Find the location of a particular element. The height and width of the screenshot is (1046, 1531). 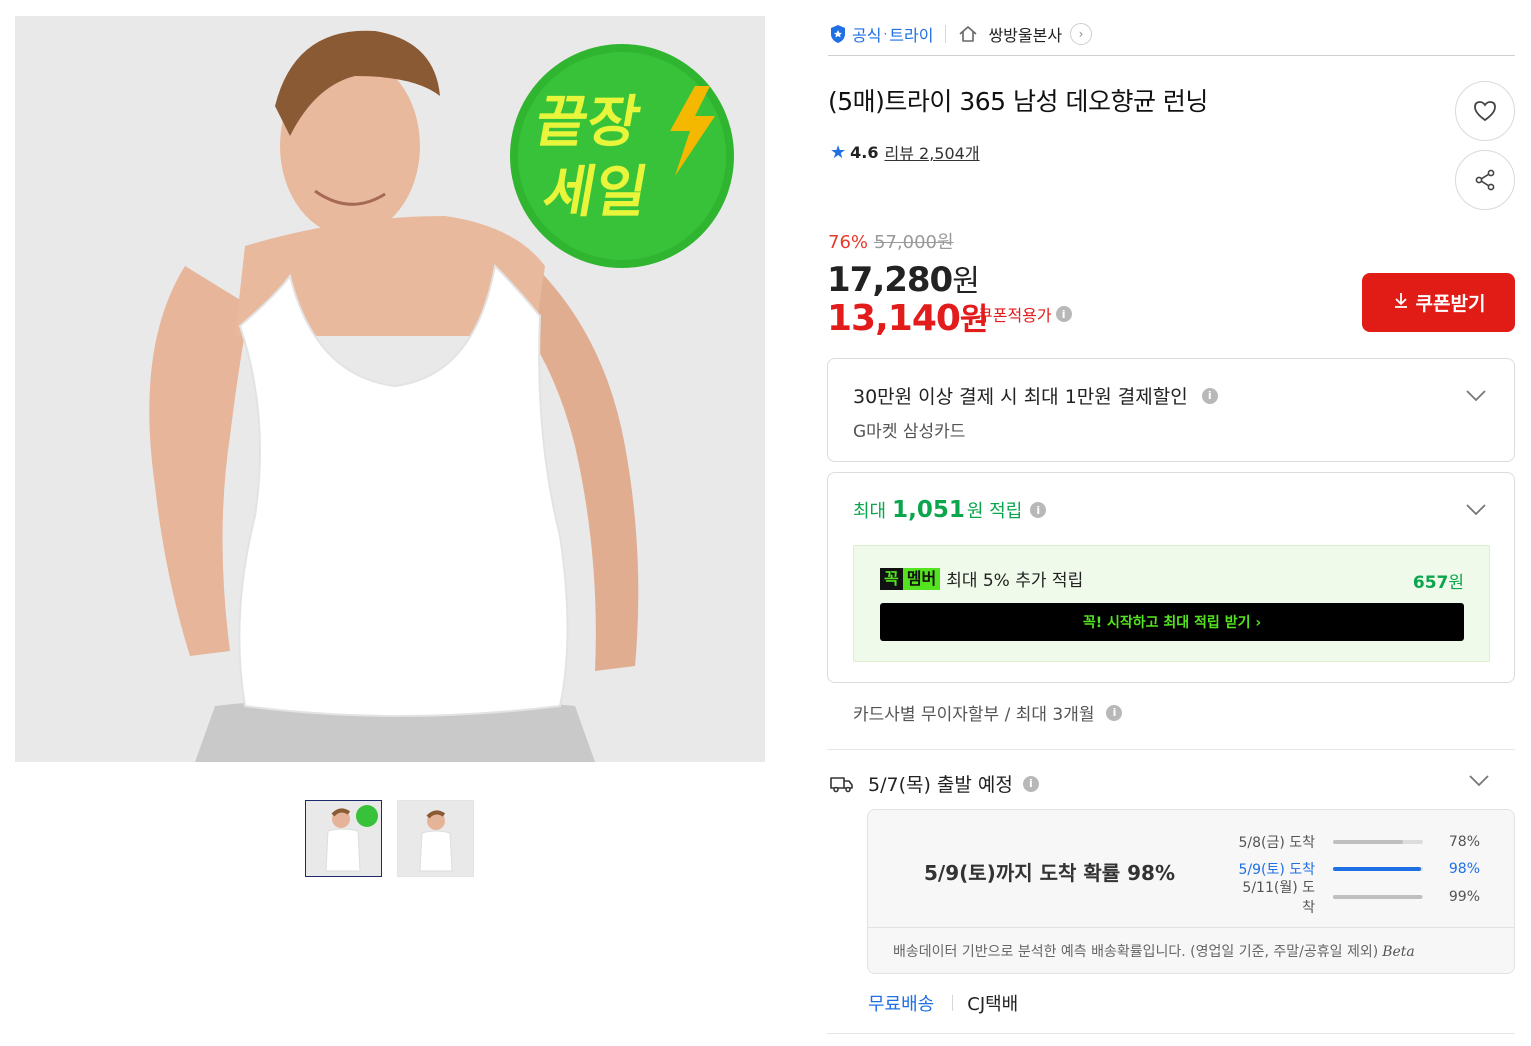

member-benefit-box: 꼭 멤버 최대 5% 추가 적립 657원 꼭! 시작하고 최대 적립 받기 › is located at coordinates (1171, 603).